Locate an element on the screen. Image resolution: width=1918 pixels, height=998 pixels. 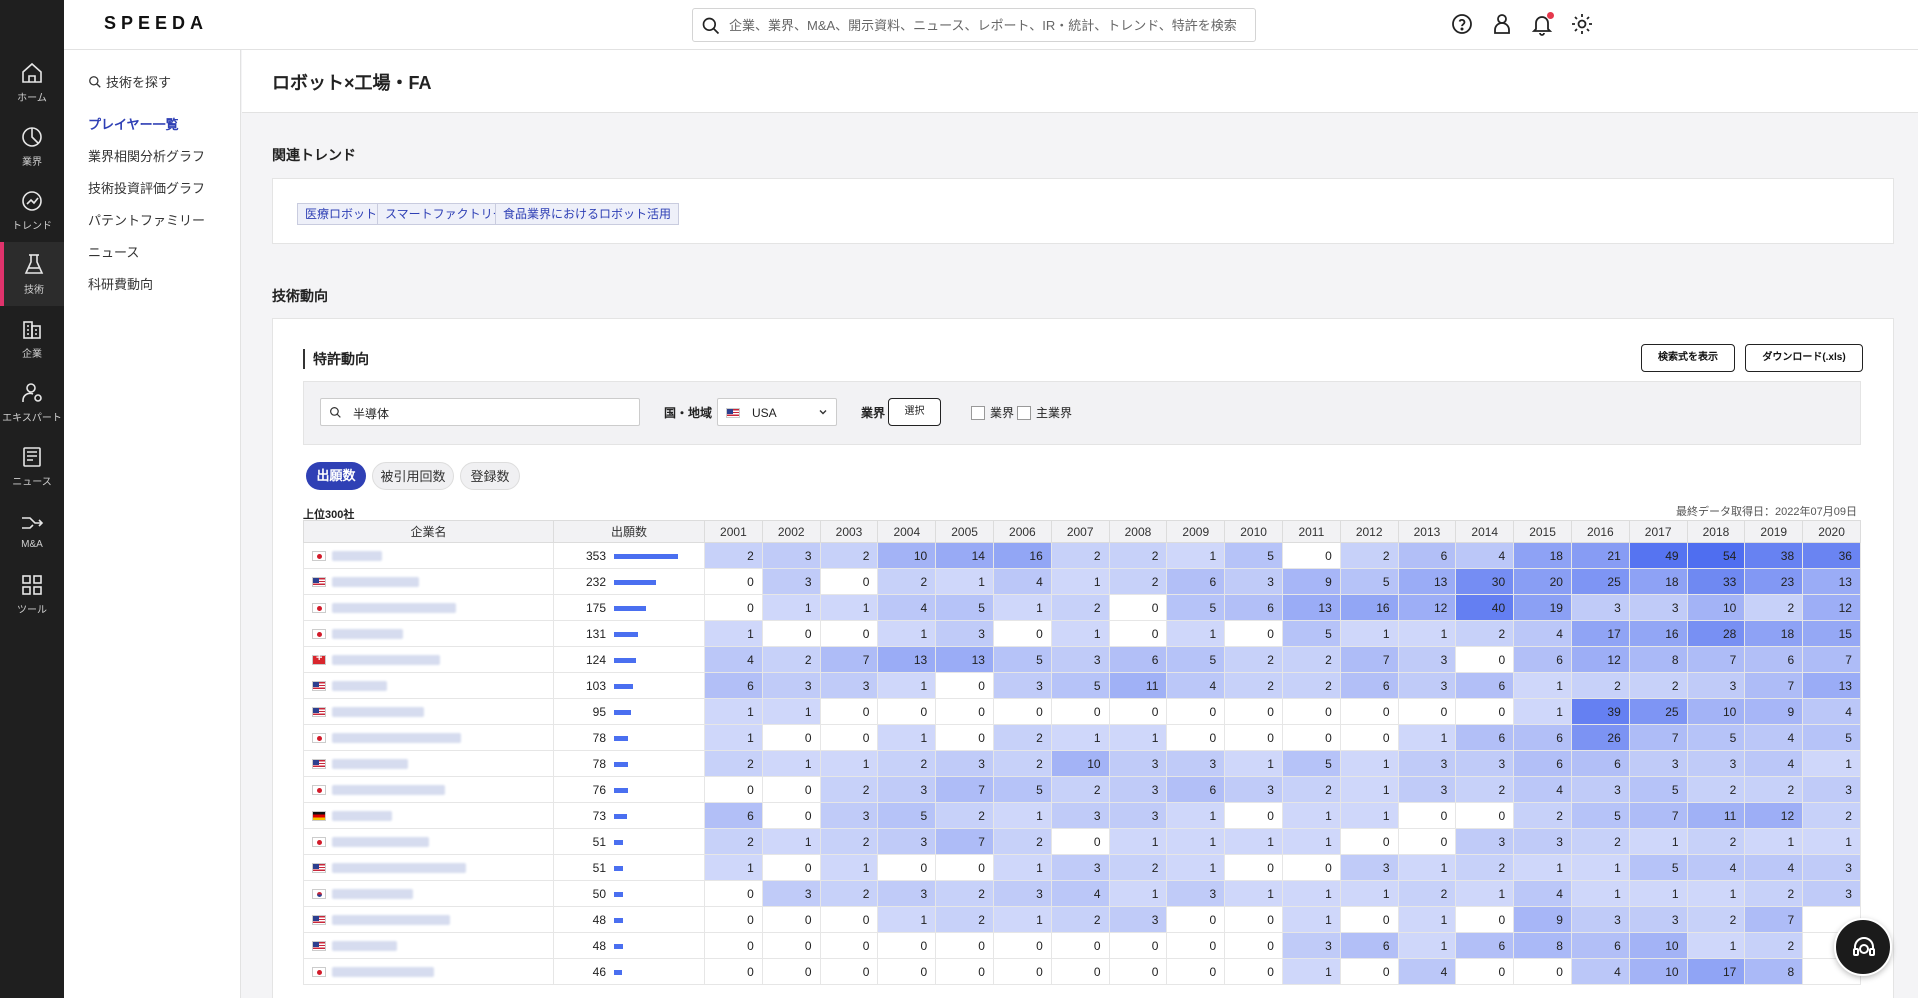
col-year-header: 2012 is located at coordinates (1369, 531).